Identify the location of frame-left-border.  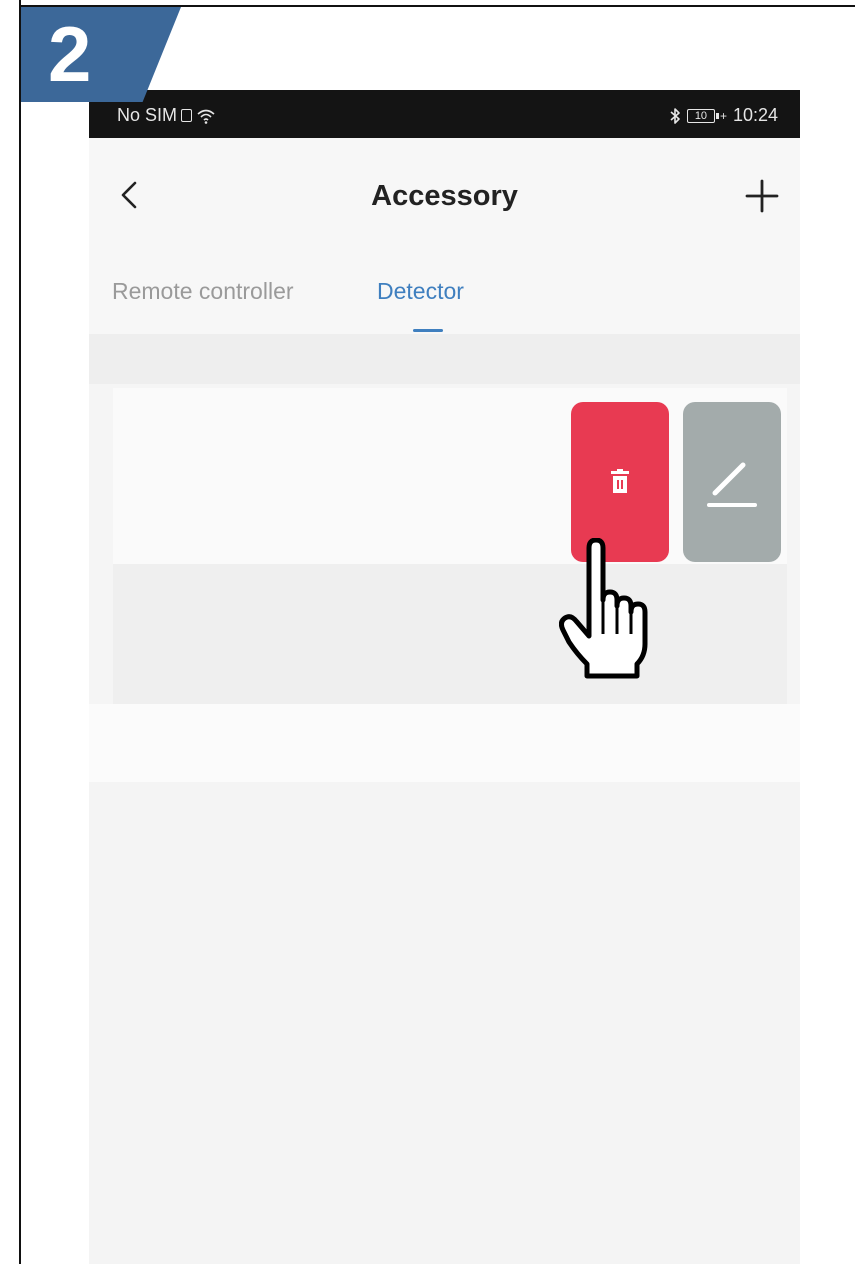
(20, 632).